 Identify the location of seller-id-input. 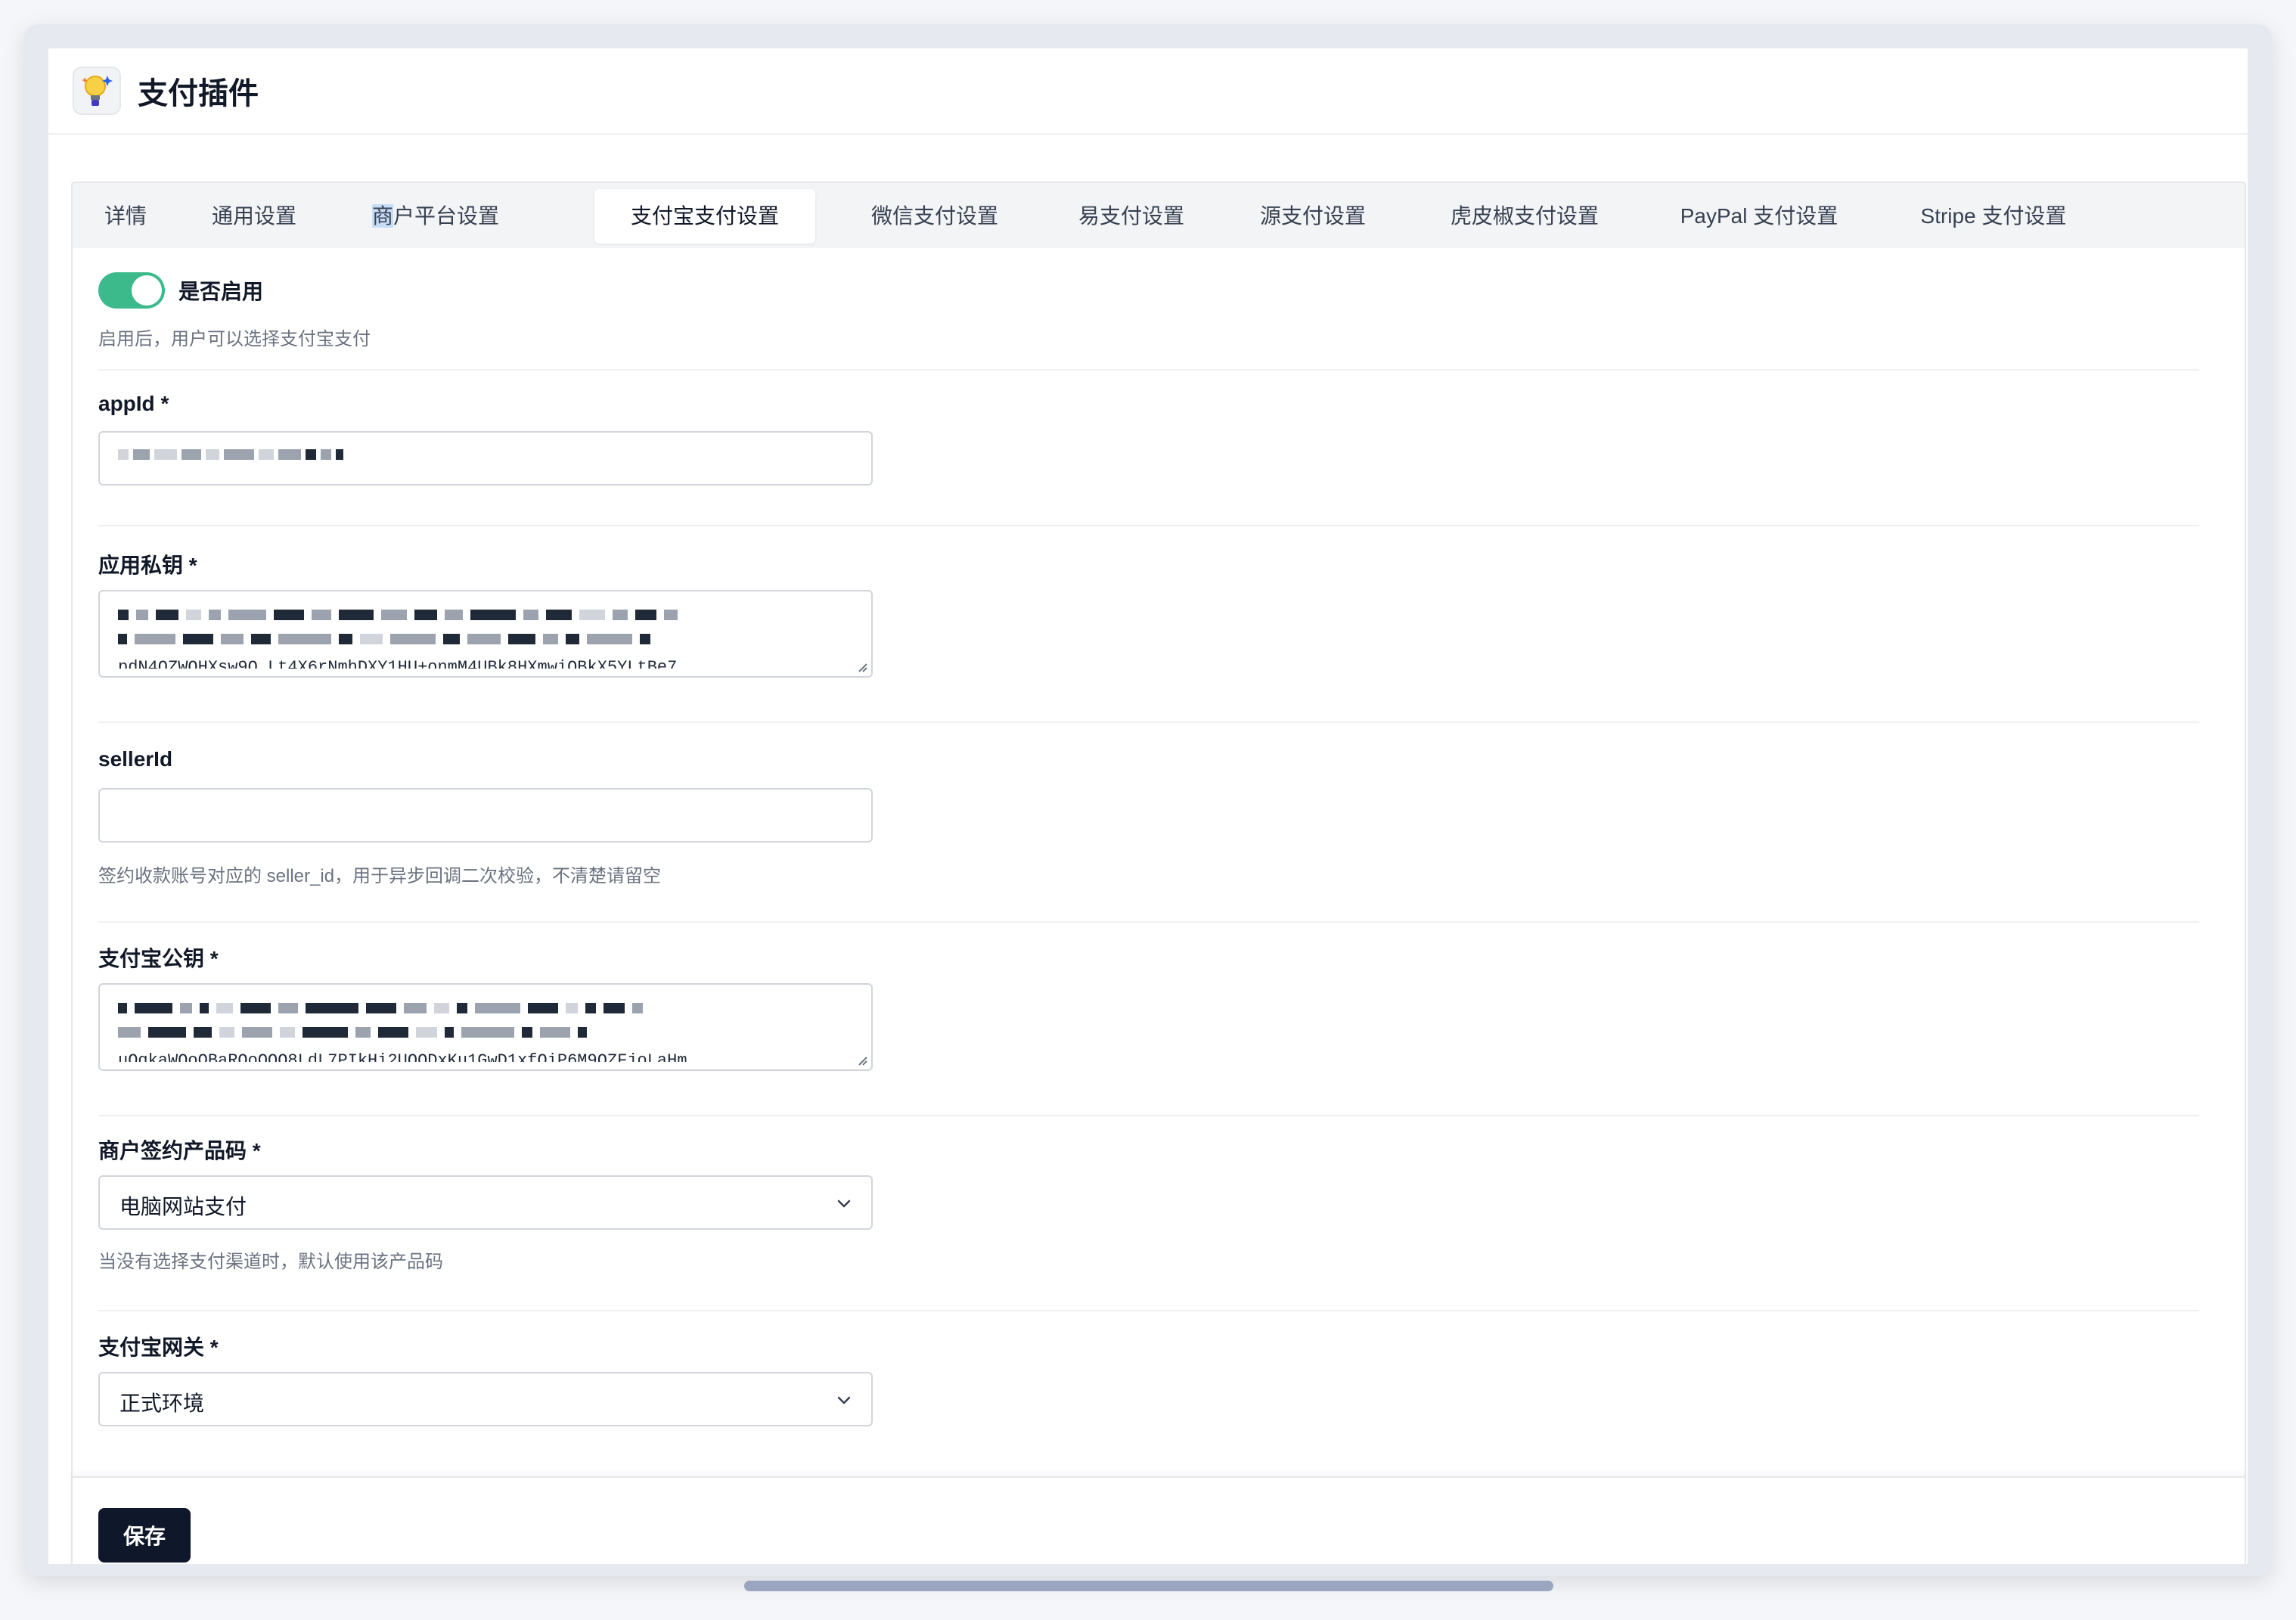
(485, 815).